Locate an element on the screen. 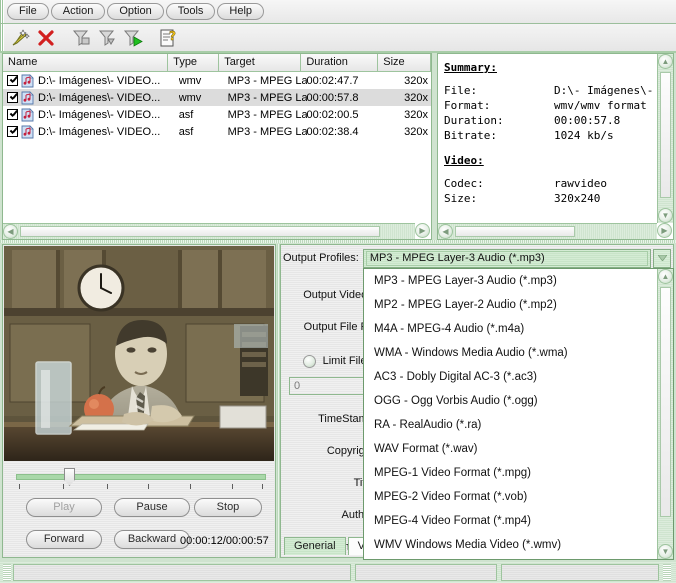 Image resolution: width=676 pixels, height=583 pixels. list-item: WAV Format (*.wav) is located at coordinates (510, 449).